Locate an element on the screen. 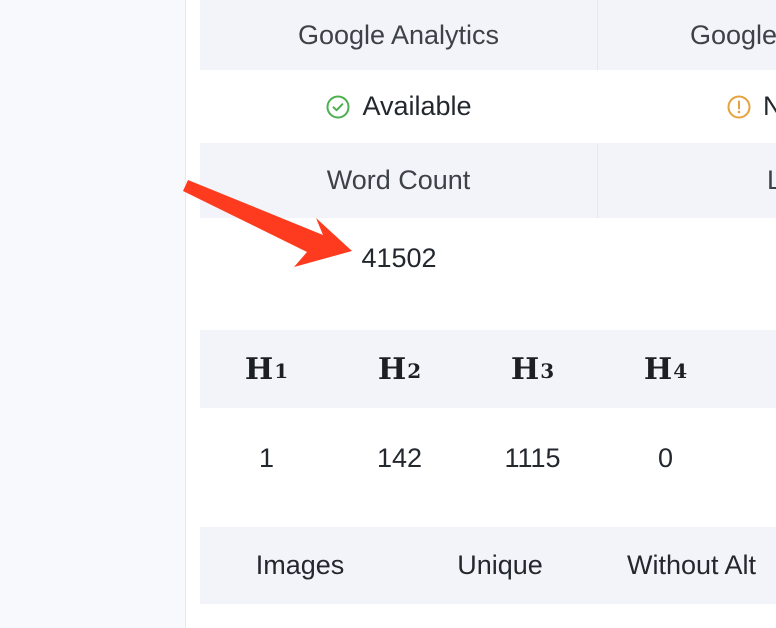 This screenshot has height=628, width=776. second-metric-header-label: L is located at coordinates (771, 180).